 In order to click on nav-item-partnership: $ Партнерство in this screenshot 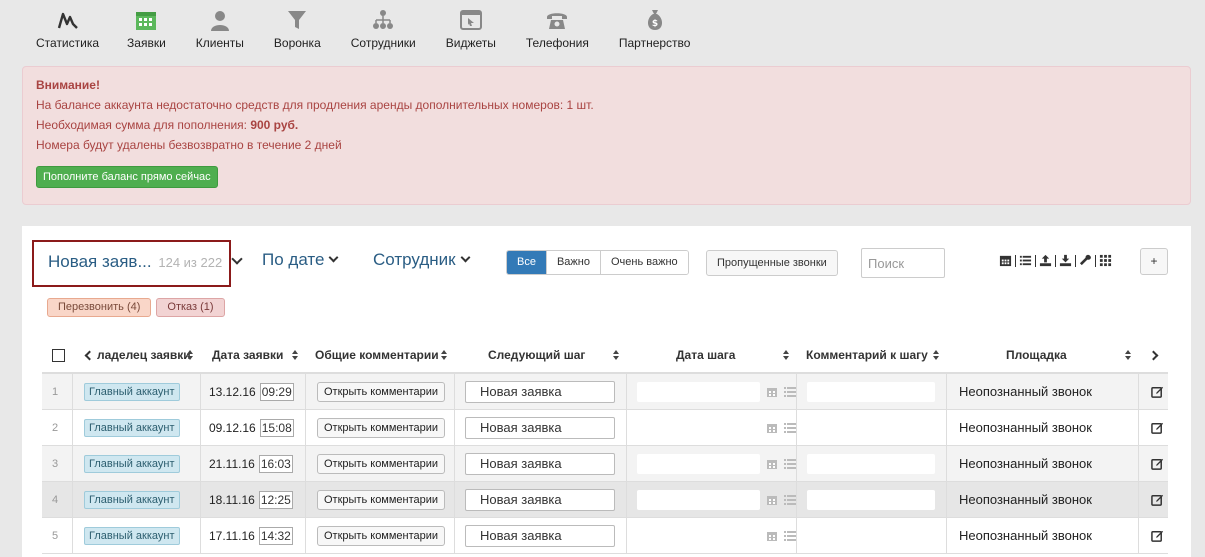, I will do `click(654, 32)`.